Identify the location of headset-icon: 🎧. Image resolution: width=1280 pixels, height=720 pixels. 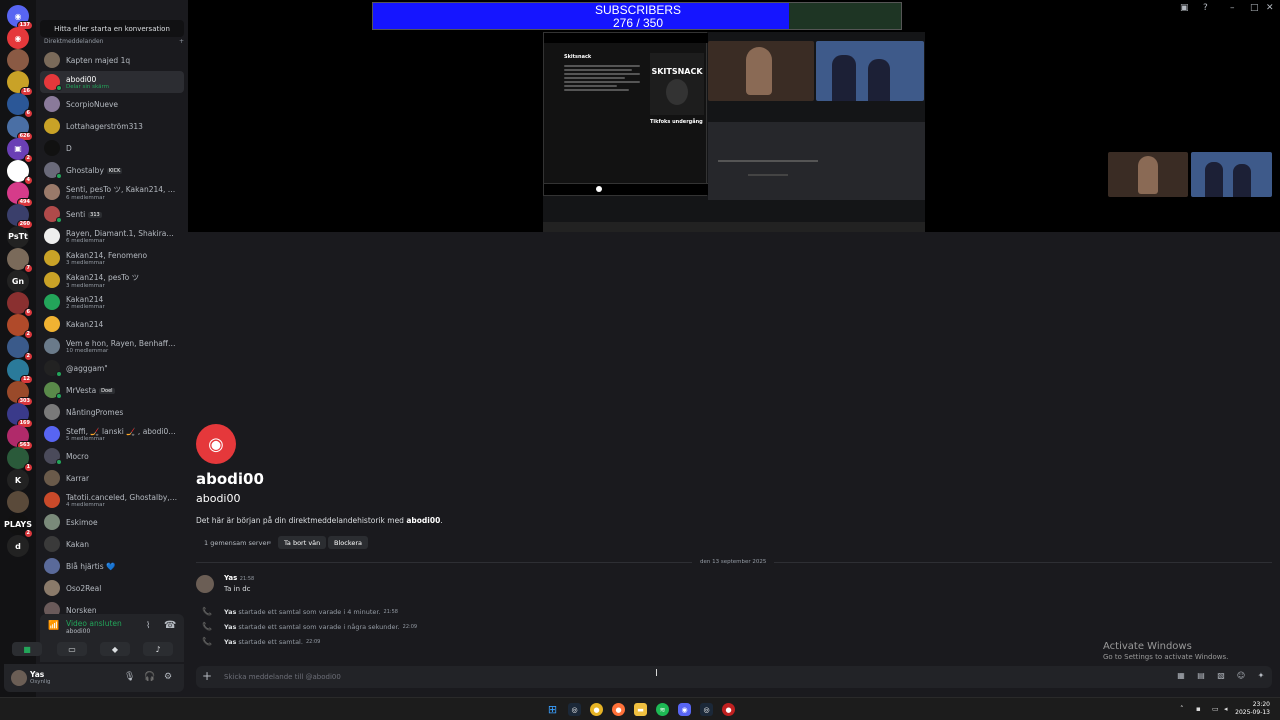
(149, 677).